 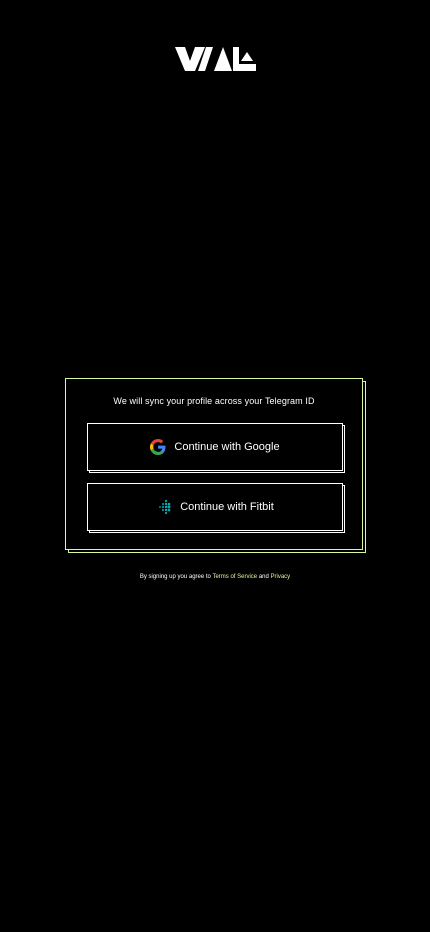 What do you see at coordinates (164, 507) in the screenshot?
I see `fitbit-icon` at bounding box center [164, 507].